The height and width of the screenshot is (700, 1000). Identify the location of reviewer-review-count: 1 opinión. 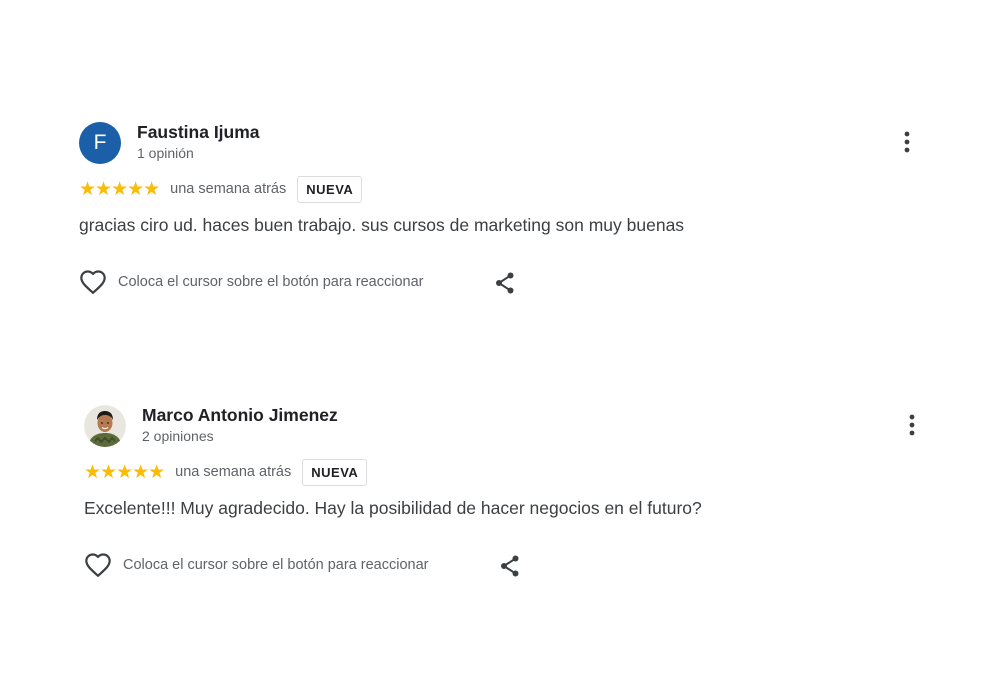
(165, 153).